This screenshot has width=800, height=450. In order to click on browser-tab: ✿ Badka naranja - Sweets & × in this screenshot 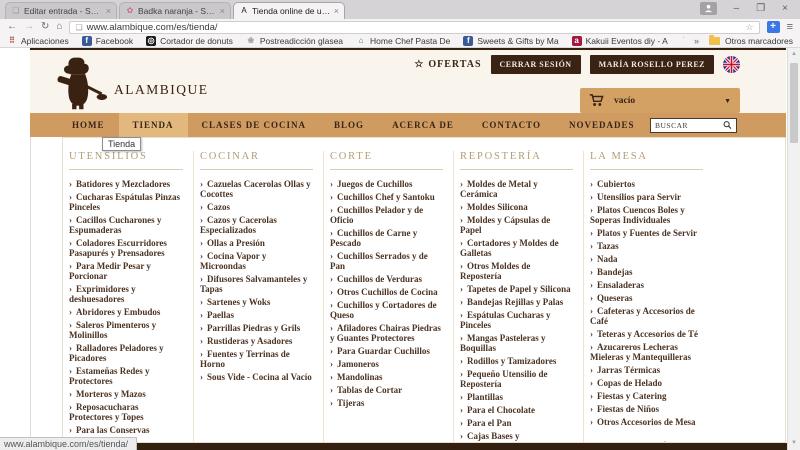, I will do `click(175, 10)`.